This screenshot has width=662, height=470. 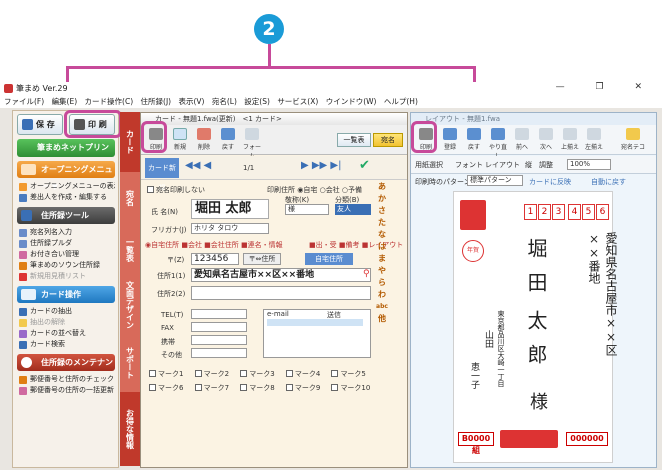 I want to click on reflect-card-button: カードに反映, so click(x=550, y=182).